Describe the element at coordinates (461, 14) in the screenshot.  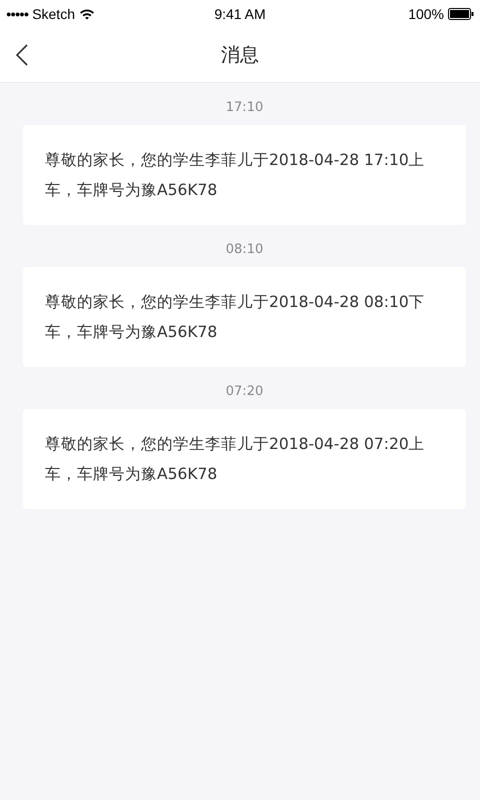
I see `battery-icon` at that location.